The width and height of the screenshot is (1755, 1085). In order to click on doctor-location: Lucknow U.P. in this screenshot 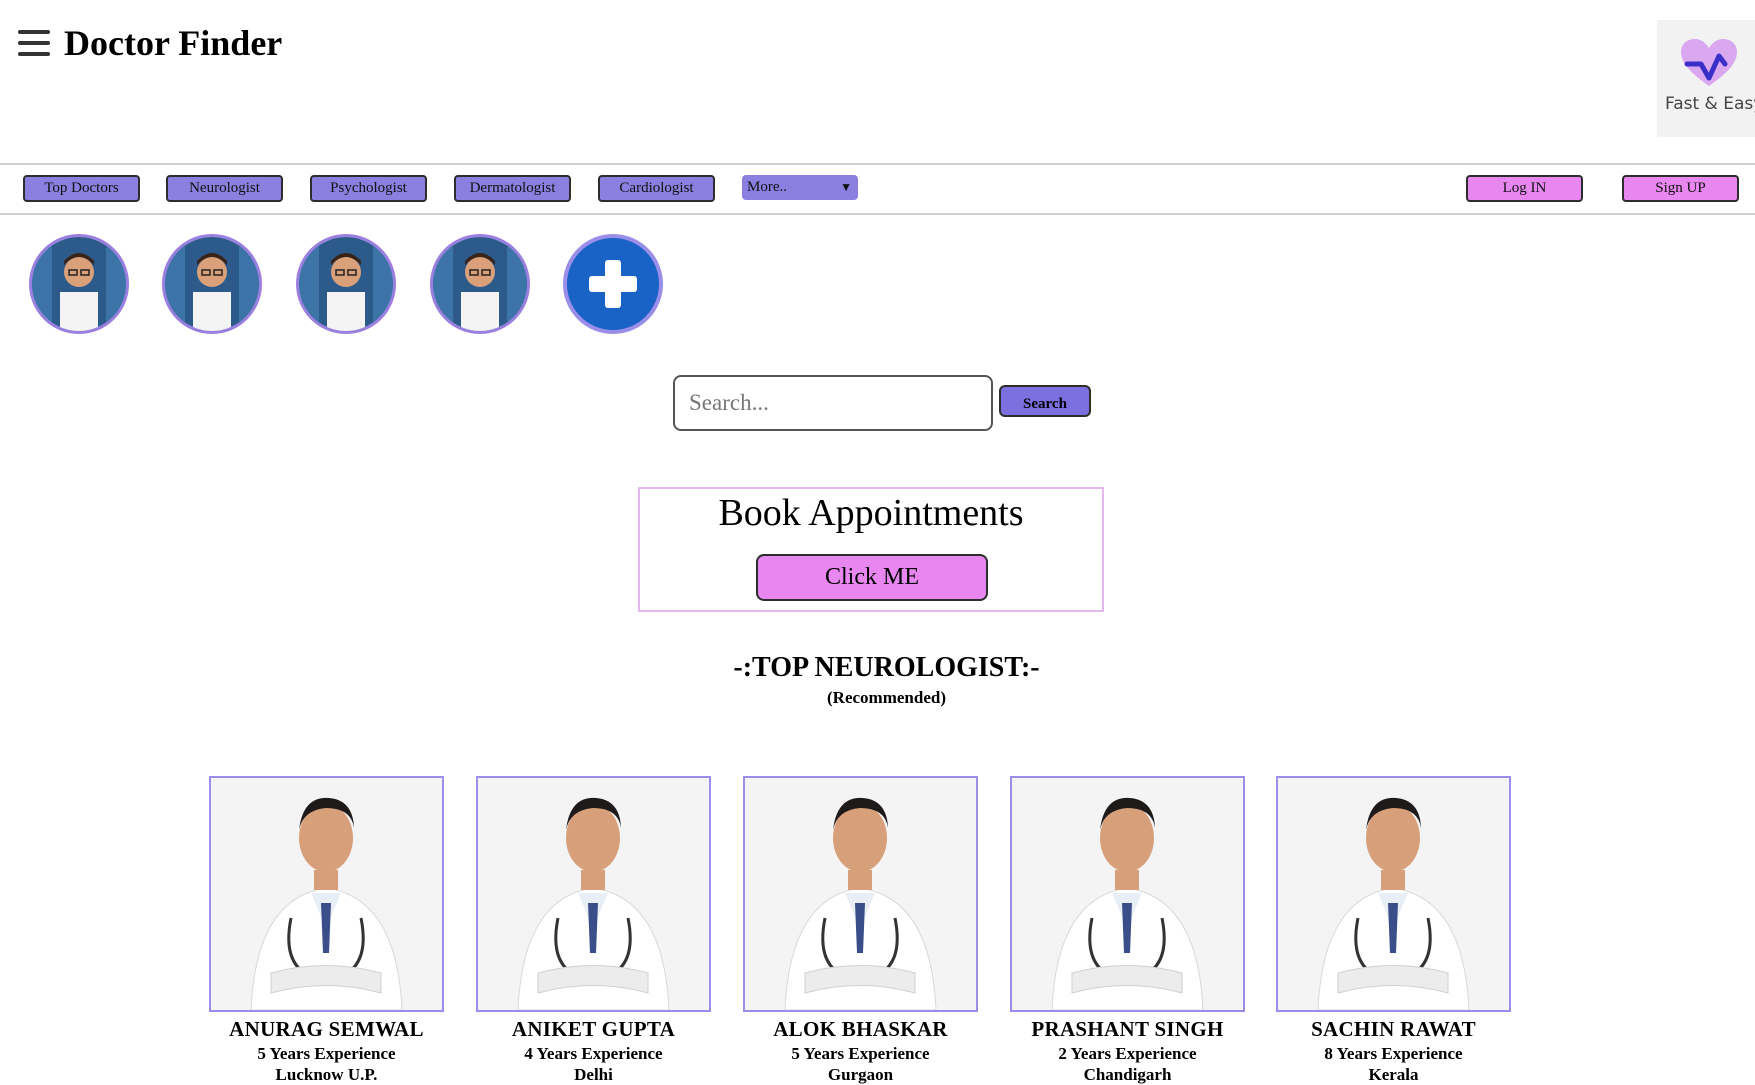, I will do `click(326, 1074)`.